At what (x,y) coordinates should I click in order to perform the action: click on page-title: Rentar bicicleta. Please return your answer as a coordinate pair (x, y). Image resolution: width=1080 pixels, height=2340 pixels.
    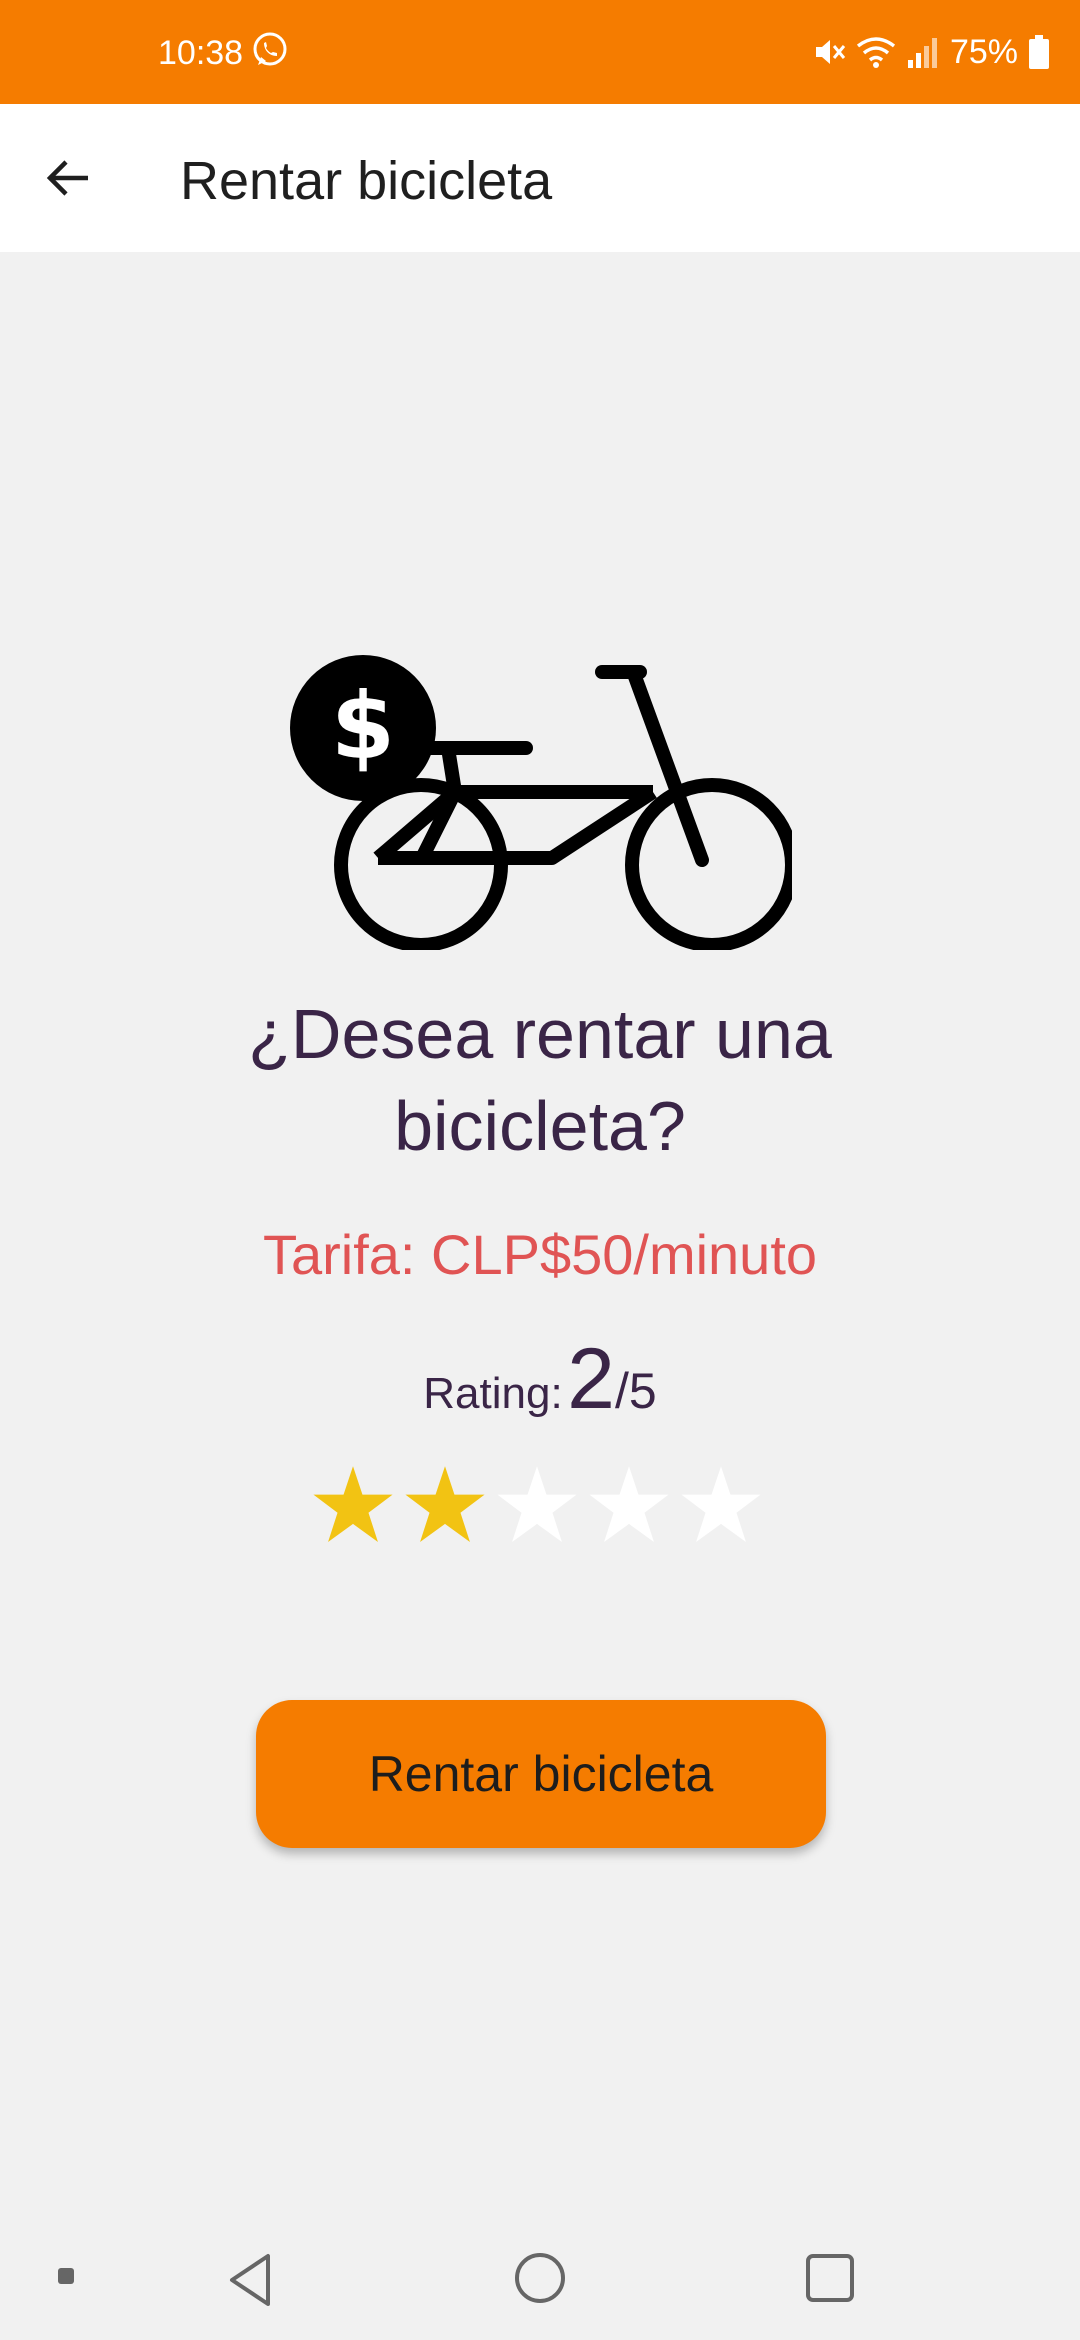
    Looking at the image, I should click on (366, 181).